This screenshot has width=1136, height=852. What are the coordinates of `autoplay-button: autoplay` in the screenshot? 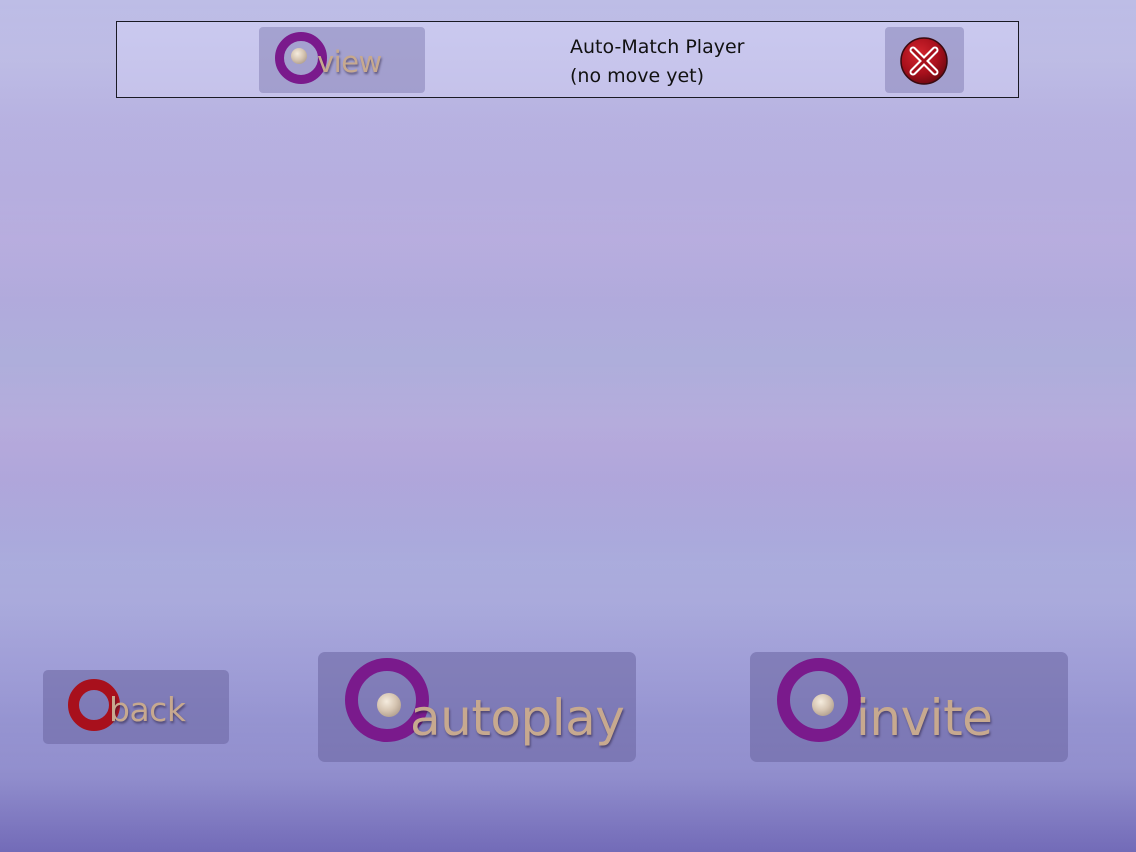 It's located at (477, 707).